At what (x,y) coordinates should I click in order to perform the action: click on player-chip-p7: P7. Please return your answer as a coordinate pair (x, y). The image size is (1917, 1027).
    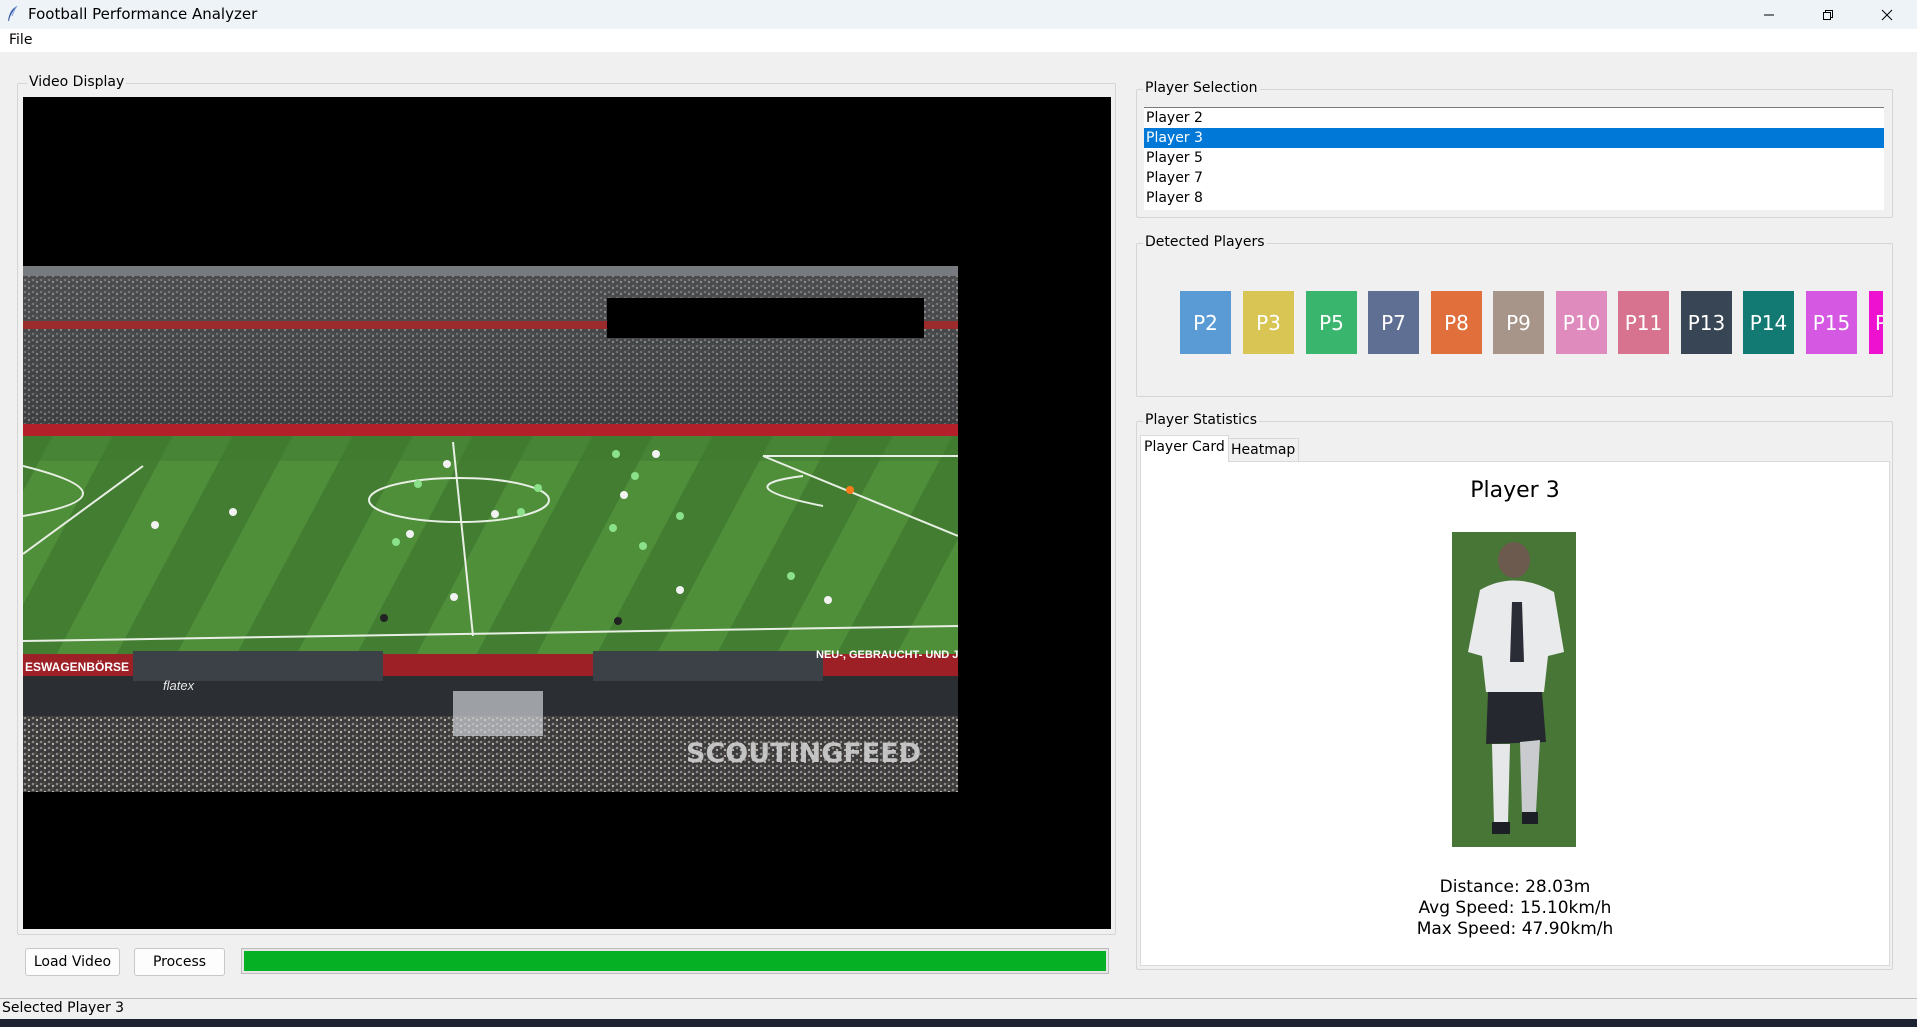
    Looking at the image, I should click on (1393, 322).